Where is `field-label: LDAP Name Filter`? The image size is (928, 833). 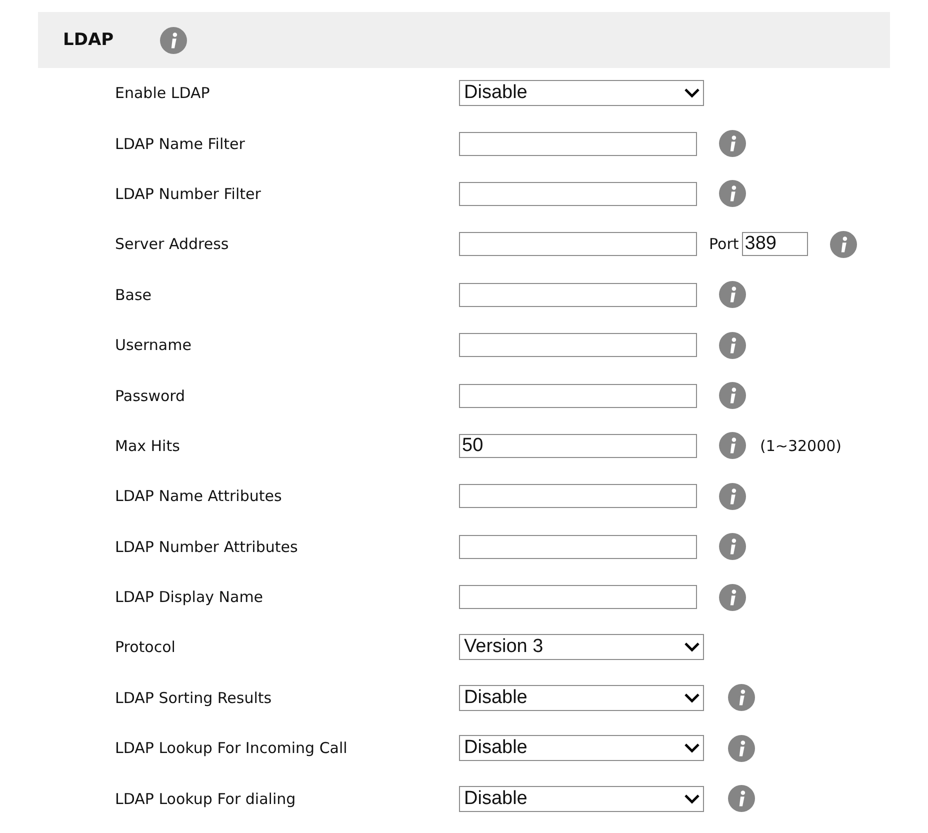
field-label: LDAP Name Filter is located at coordinates (180, 143).